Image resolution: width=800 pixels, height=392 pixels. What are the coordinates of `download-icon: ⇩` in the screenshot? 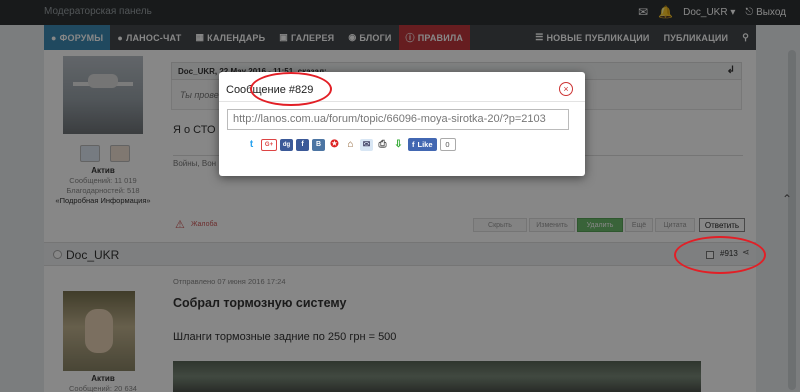 It's located at (398, 144).